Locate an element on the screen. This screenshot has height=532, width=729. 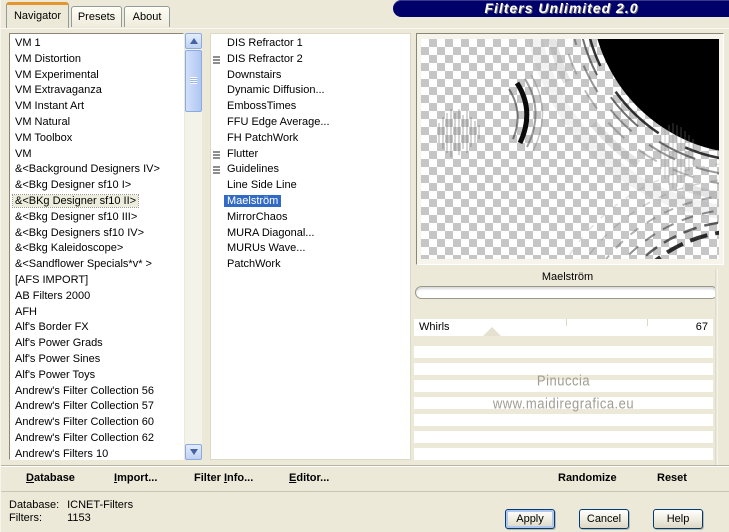
category-item: VM Extravaganza is located at coordinates (98, 91).